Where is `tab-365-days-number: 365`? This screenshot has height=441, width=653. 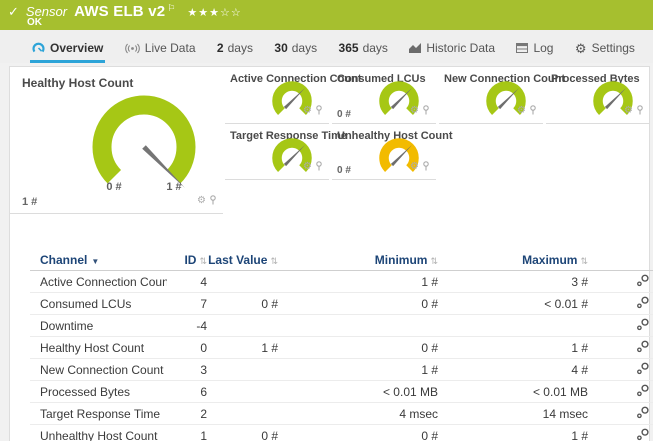 tab-365-days-number: 365 is located at coordinates (348, 48).